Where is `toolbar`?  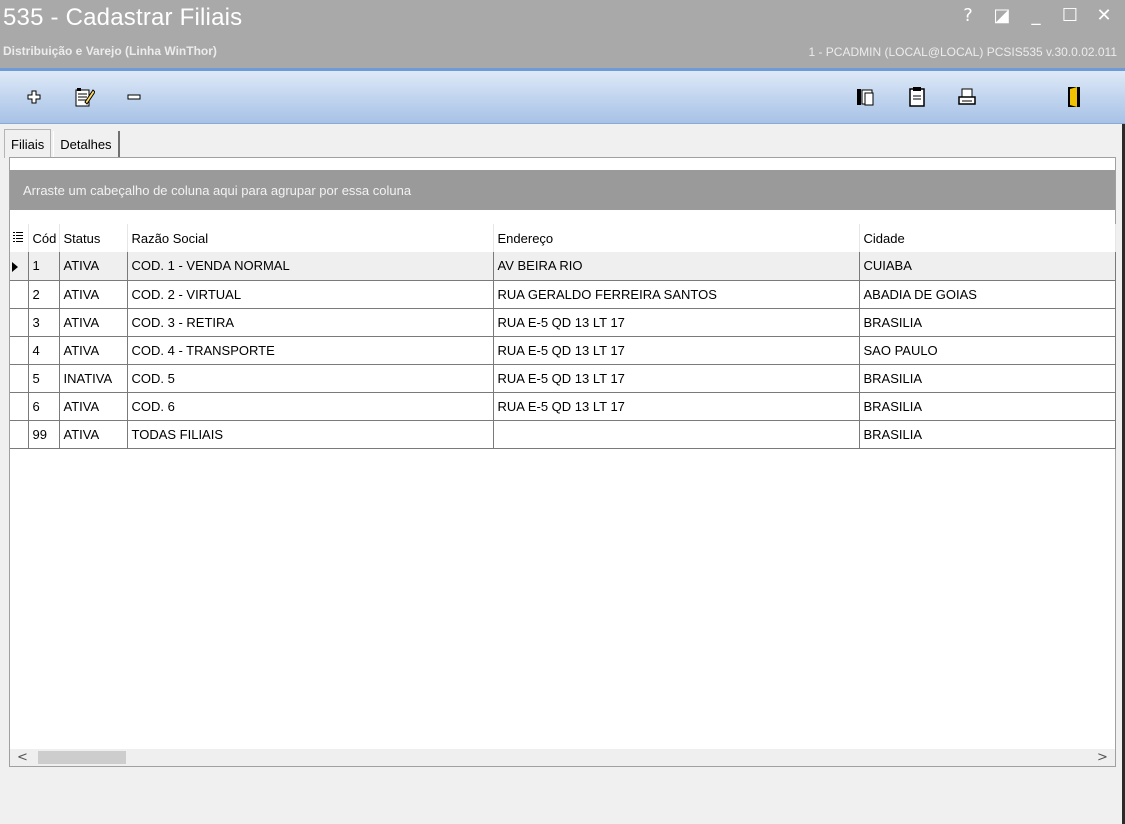
toolbar is located at coordinates (562, 96).